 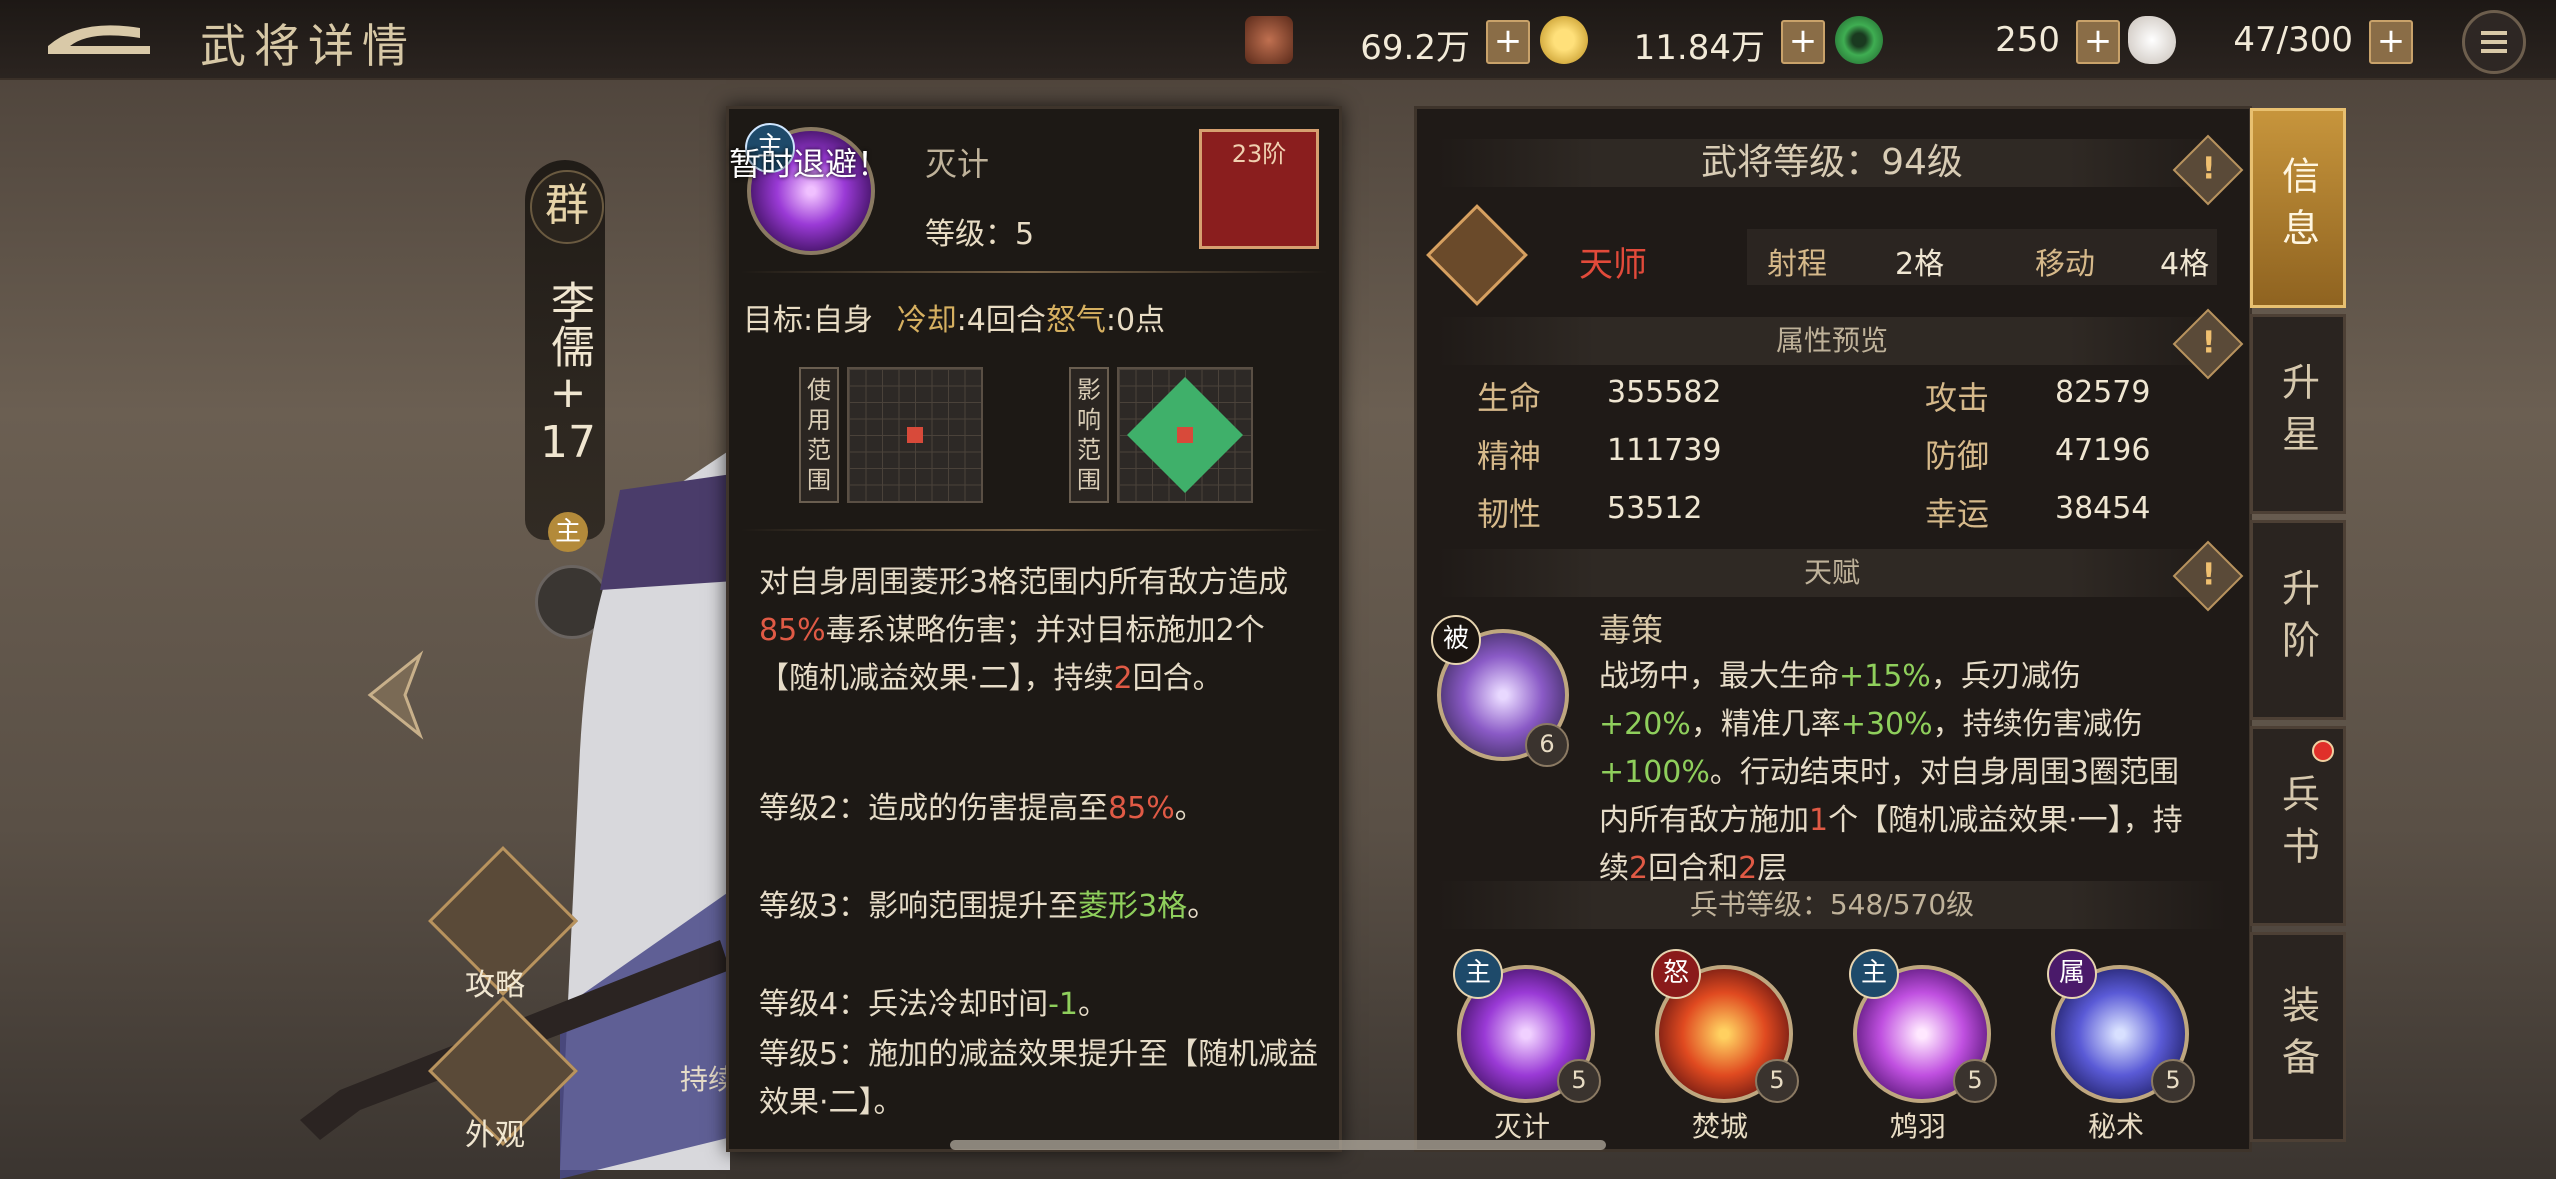 I want to click on target-line: 目标:自身 冷却:4回合怒气:0点, so click(x=954, y=320).